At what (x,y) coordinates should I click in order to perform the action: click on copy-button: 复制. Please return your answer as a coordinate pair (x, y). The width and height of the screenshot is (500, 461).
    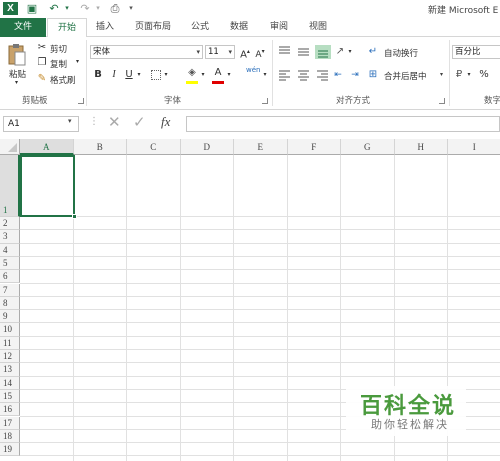
    Looking at the image, I should click on (58, 64).